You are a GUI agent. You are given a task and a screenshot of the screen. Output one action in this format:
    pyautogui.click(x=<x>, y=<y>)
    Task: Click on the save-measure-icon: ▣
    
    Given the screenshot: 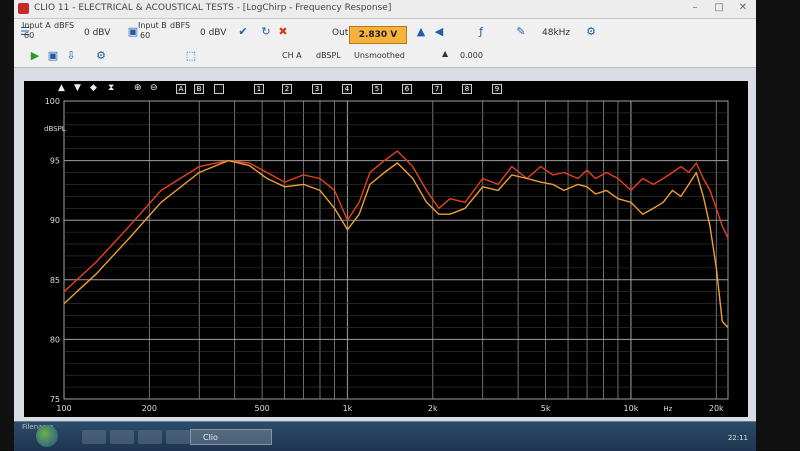 What is the action you would take?
    pyautogui.click(x=53, y=56)
    